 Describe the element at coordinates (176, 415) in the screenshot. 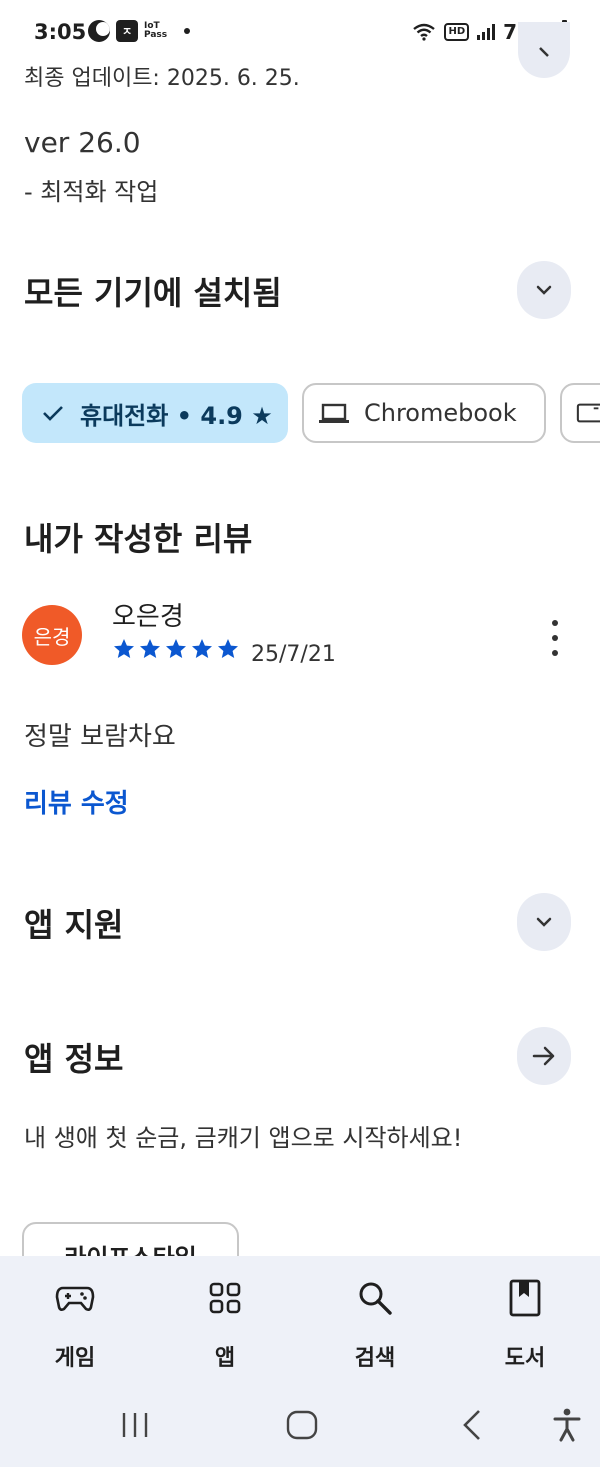

I see `device-chip-phone-label: 휴대전화 • 4.9 ★` at that location.